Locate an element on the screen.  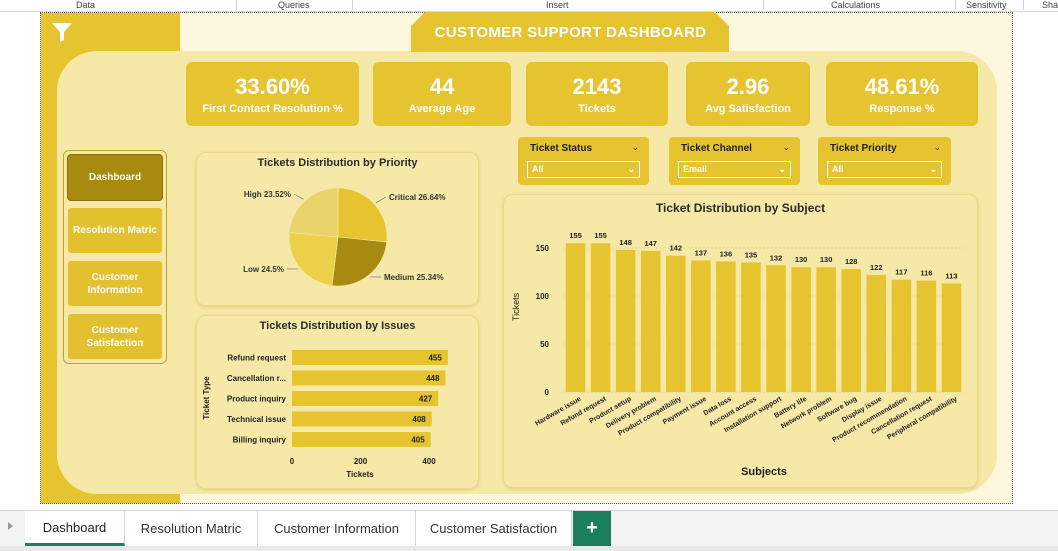
ticket-channel-slicer: Ticket Channel ⌄ Email ⌄ is located at coordinates (734, 161).